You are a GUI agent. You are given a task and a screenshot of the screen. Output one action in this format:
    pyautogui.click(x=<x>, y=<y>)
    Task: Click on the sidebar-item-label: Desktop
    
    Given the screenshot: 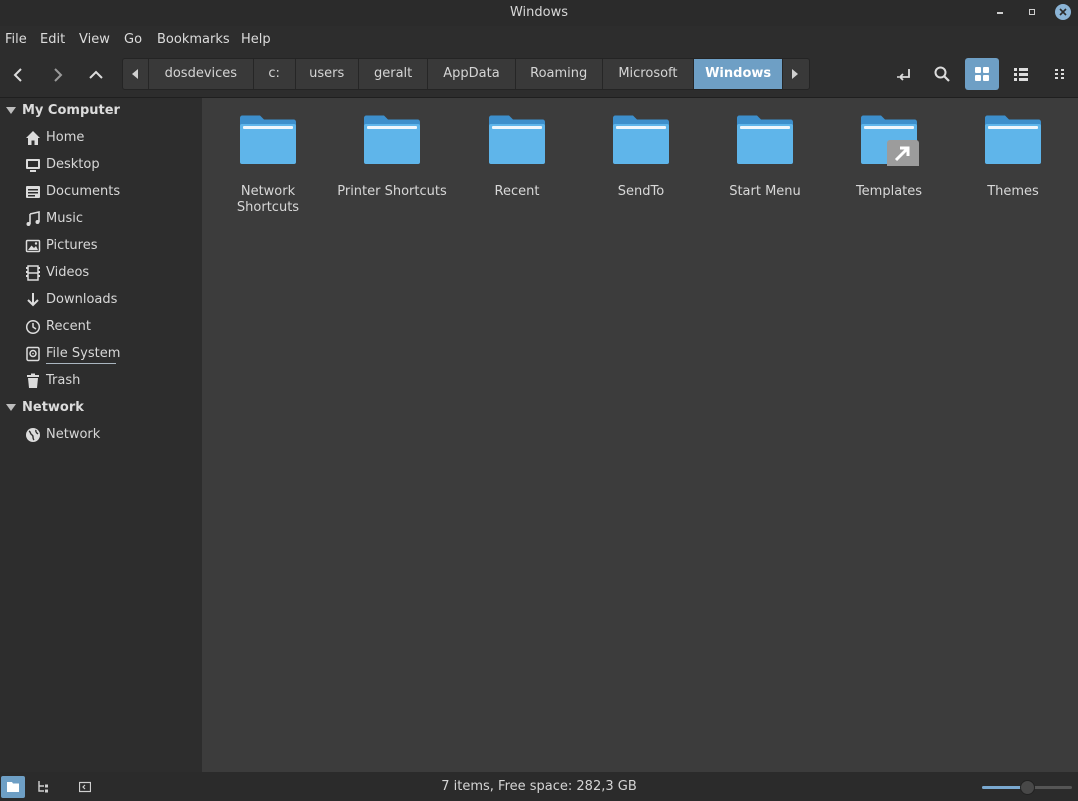 What is the action you would take?
    pyautogui.click(x=73, y=164)
    